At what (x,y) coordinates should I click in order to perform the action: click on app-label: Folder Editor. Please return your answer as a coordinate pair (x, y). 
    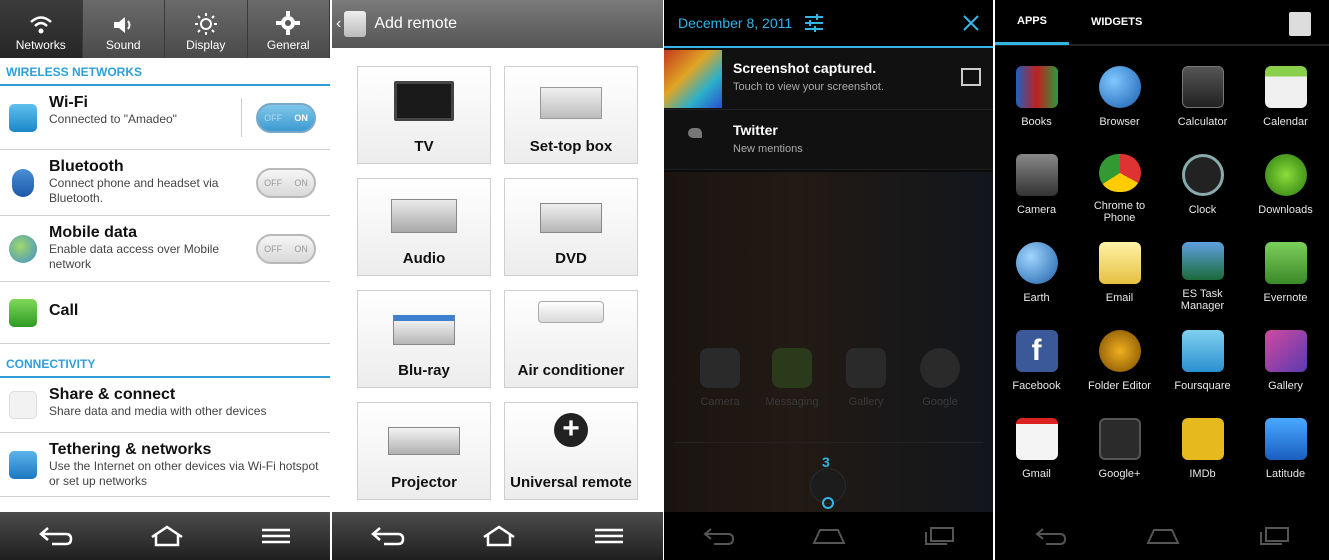
    Looking at the image, I should click on (1119, 386).